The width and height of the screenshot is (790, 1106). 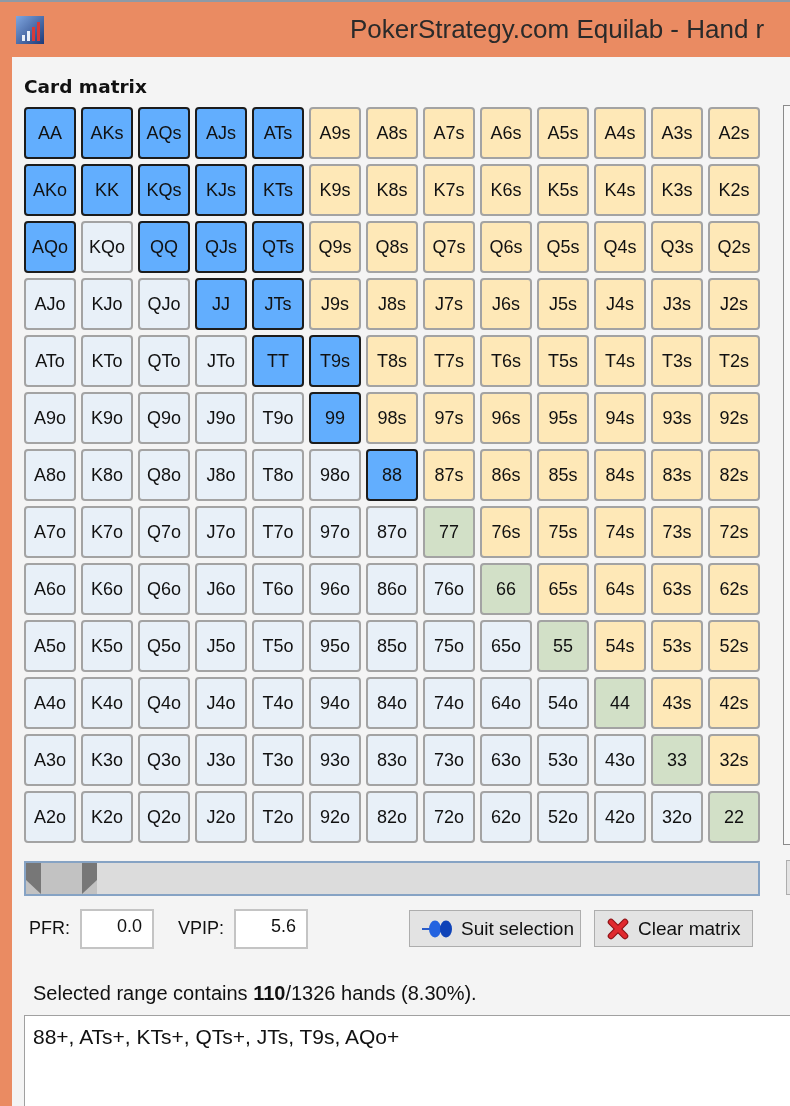 What do you see at coordinates (392, 878) in the screenshot?
I see `slider-track` at bounding box center [392, 878].